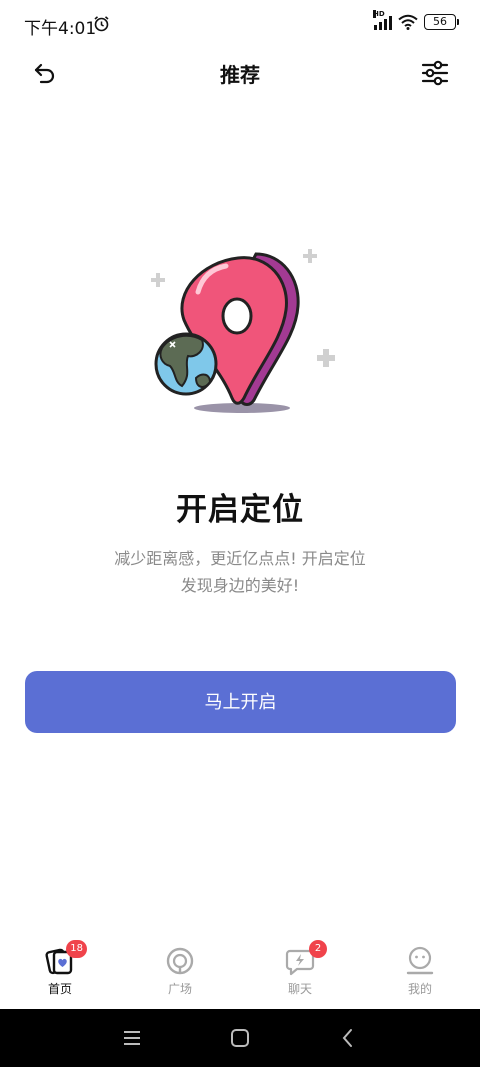 The width and height of the screenshot is (480, 1067). I want to click on page-title: 推荐, so click(240, 75).